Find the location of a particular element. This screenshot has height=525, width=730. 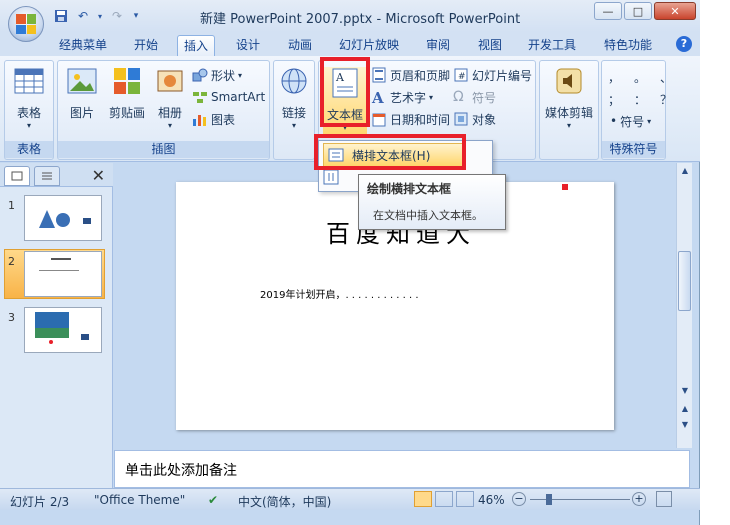

scroll-up-icon: ▲ is located at coordinates (685, 171).